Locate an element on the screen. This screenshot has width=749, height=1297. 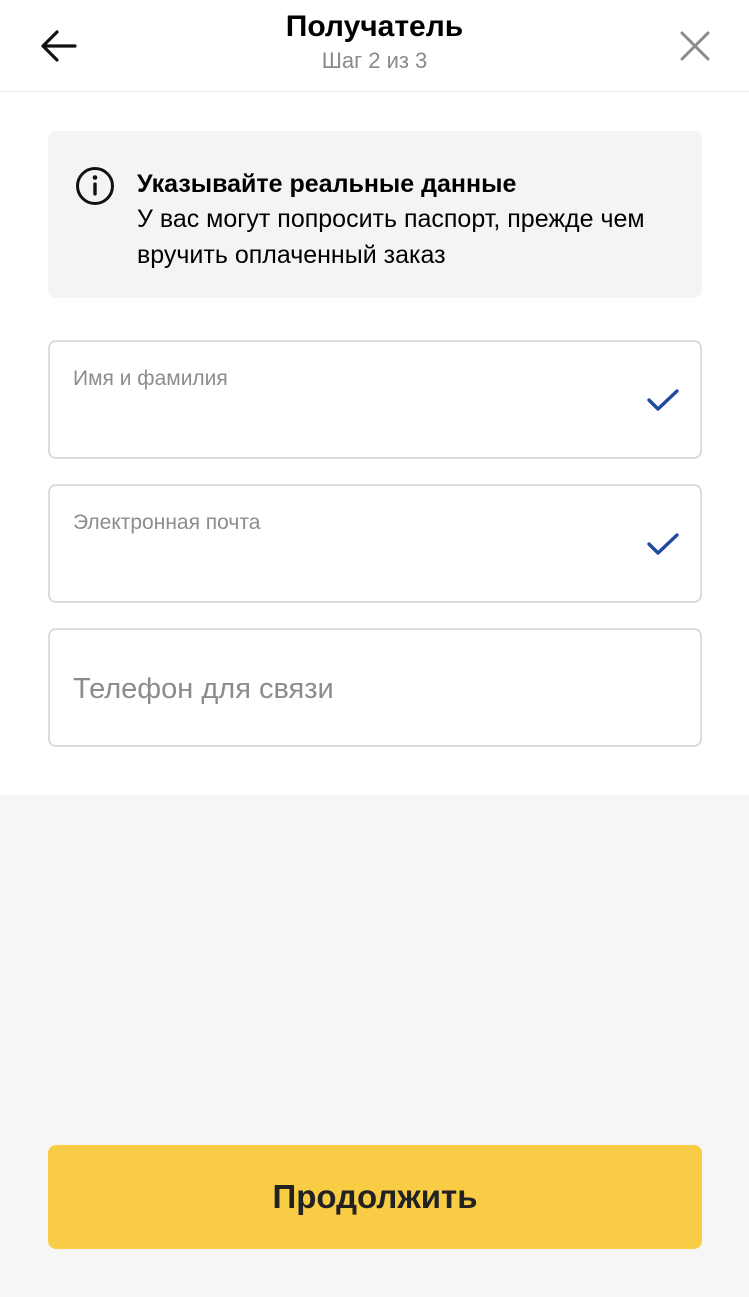
page-title: Получатель is located at coordinates (374, 26).